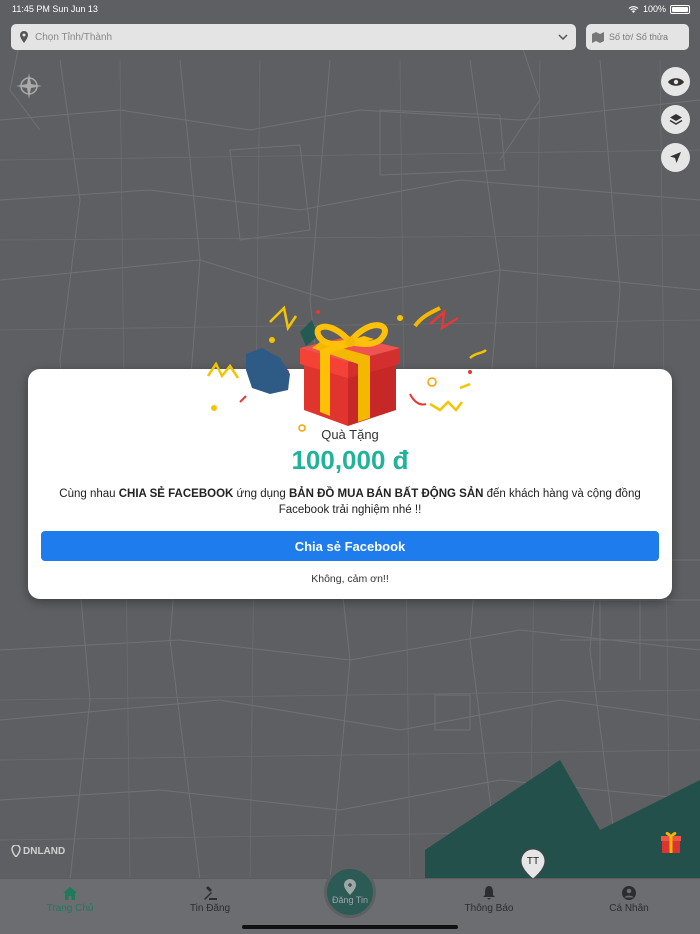  I want to click on locate-button, so click(675, 157).